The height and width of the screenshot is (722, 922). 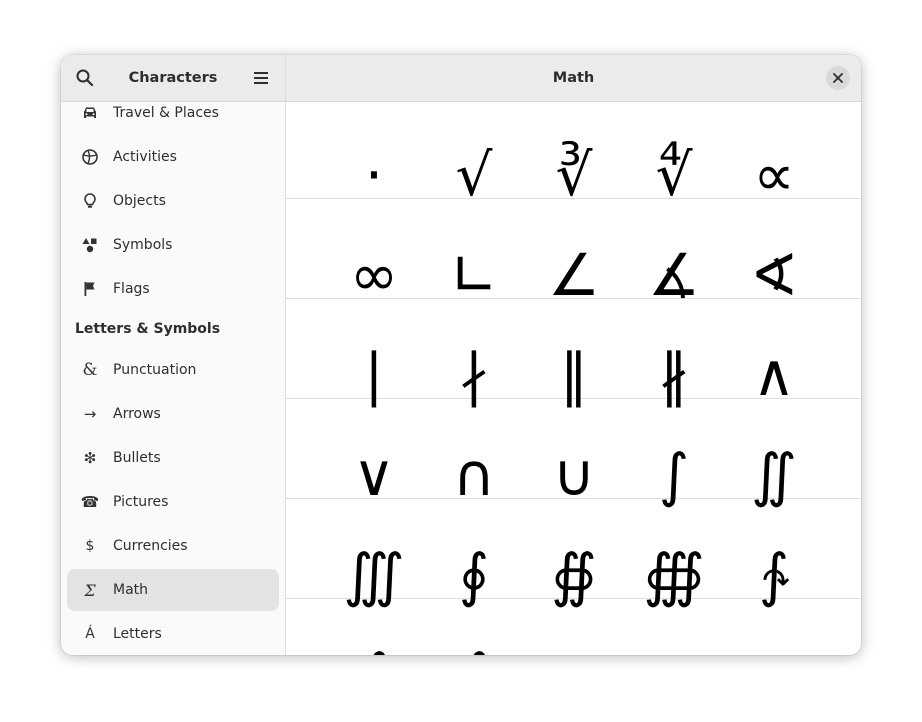 I want to click on character-cell: ∭, so click(x=374, y=575).